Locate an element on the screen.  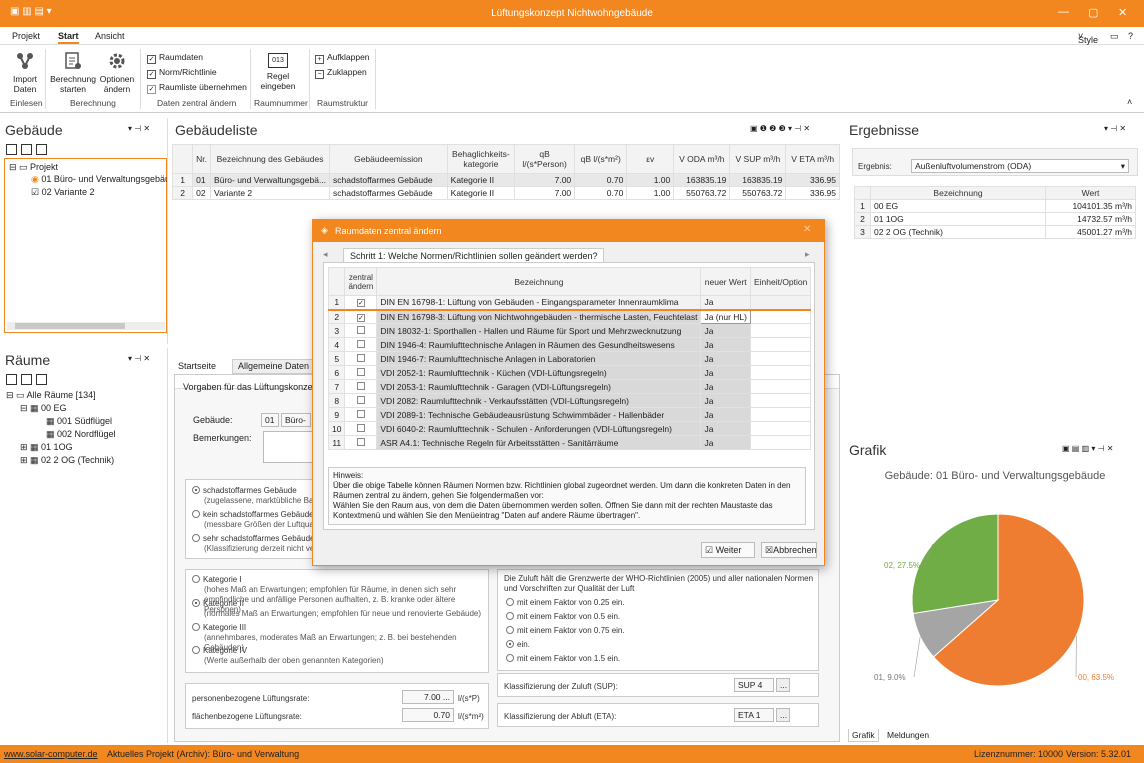
col-emission: Gebäudeemission is located at coordinates (388, 159).